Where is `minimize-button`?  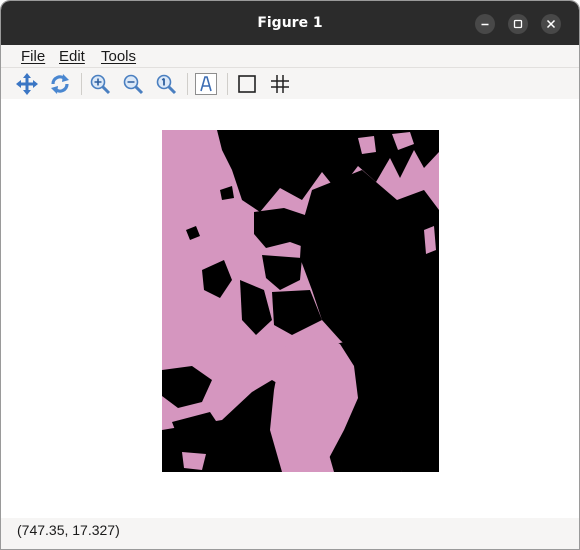 minimize-button is located at coordinates (485, 24).